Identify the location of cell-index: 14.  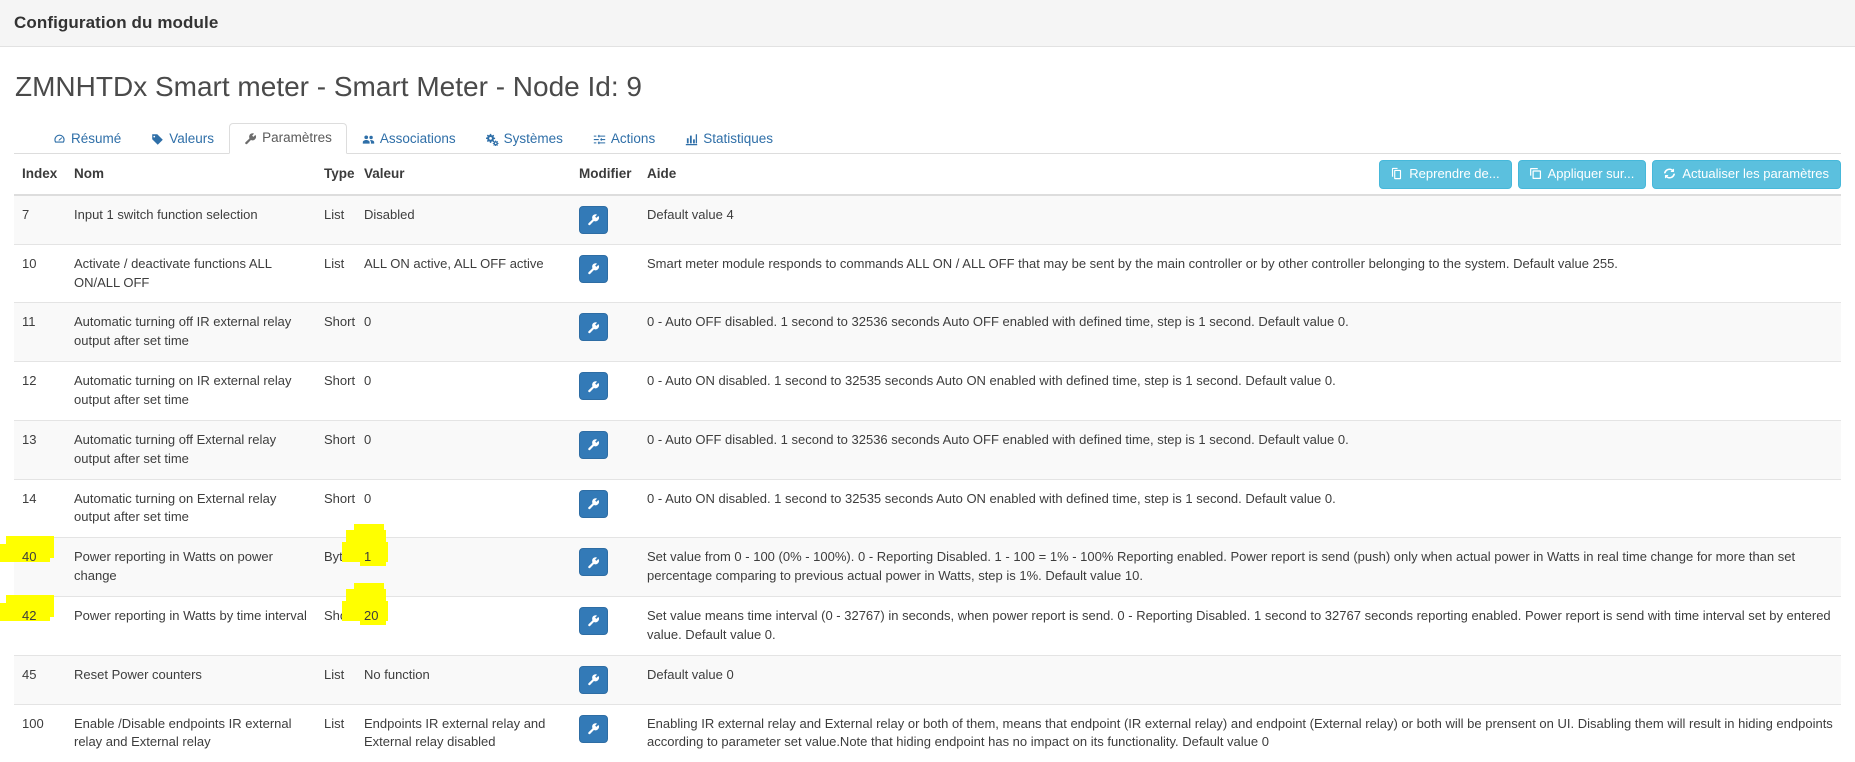
(40, 508).